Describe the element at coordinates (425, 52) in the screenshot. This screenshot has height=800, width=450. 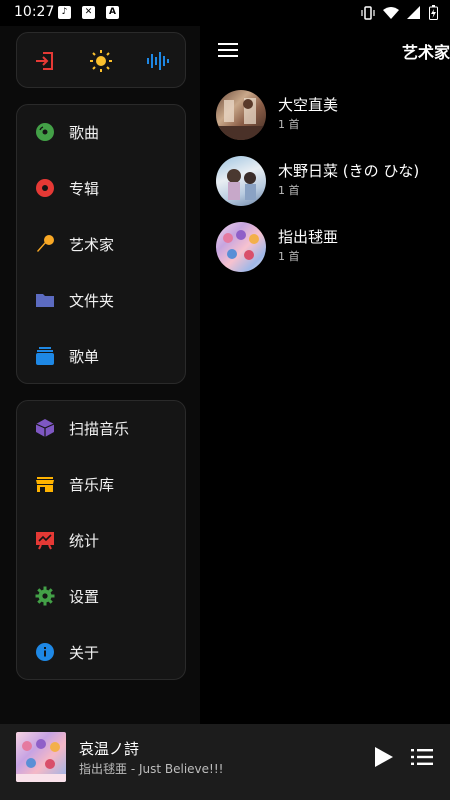
I see `page-title: 艺术家` at that location.